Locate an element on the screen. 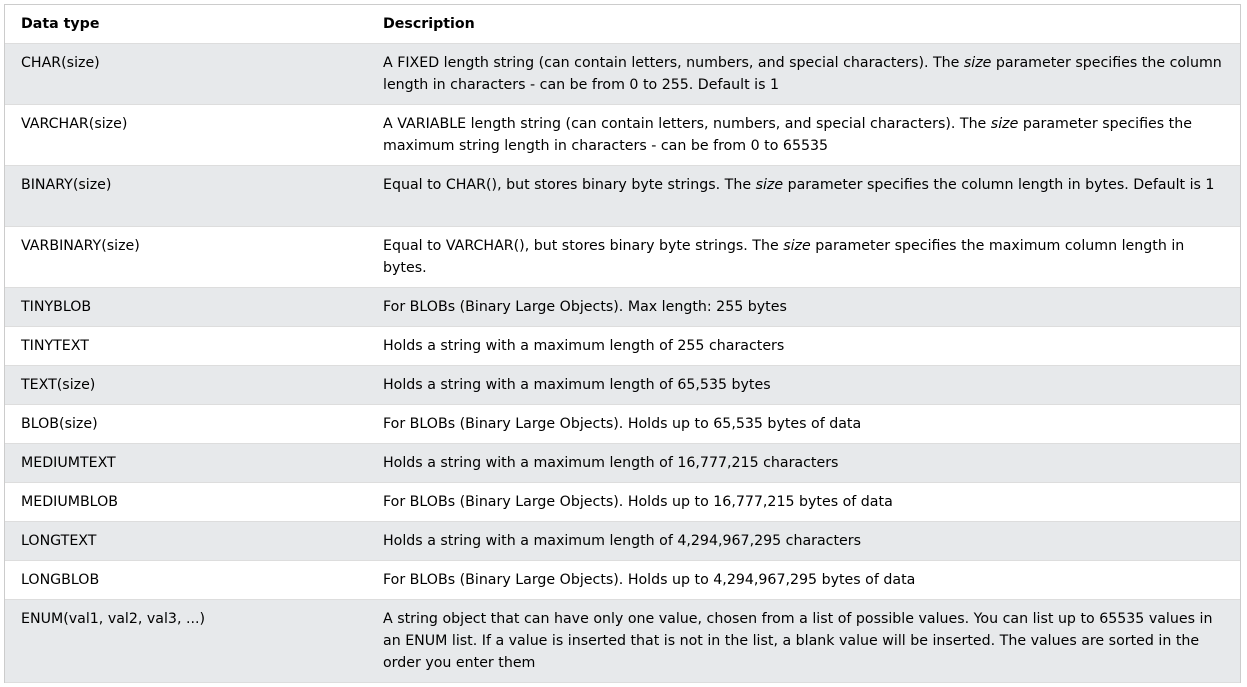 Image resolution: width=1247 pixels, height=687 pixels. cell-data-type: TEXT(size) is located at coordinates (186, 385).